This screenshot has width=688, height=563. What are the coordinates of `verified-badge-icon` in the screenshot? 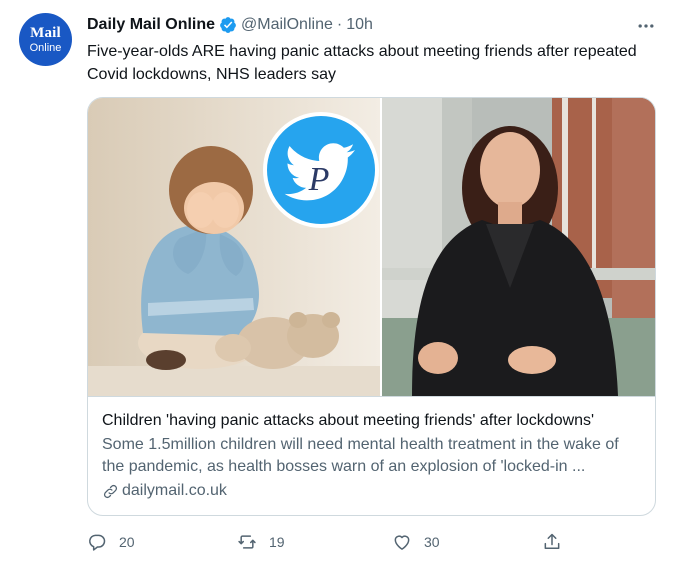 It's located at (228, 25).